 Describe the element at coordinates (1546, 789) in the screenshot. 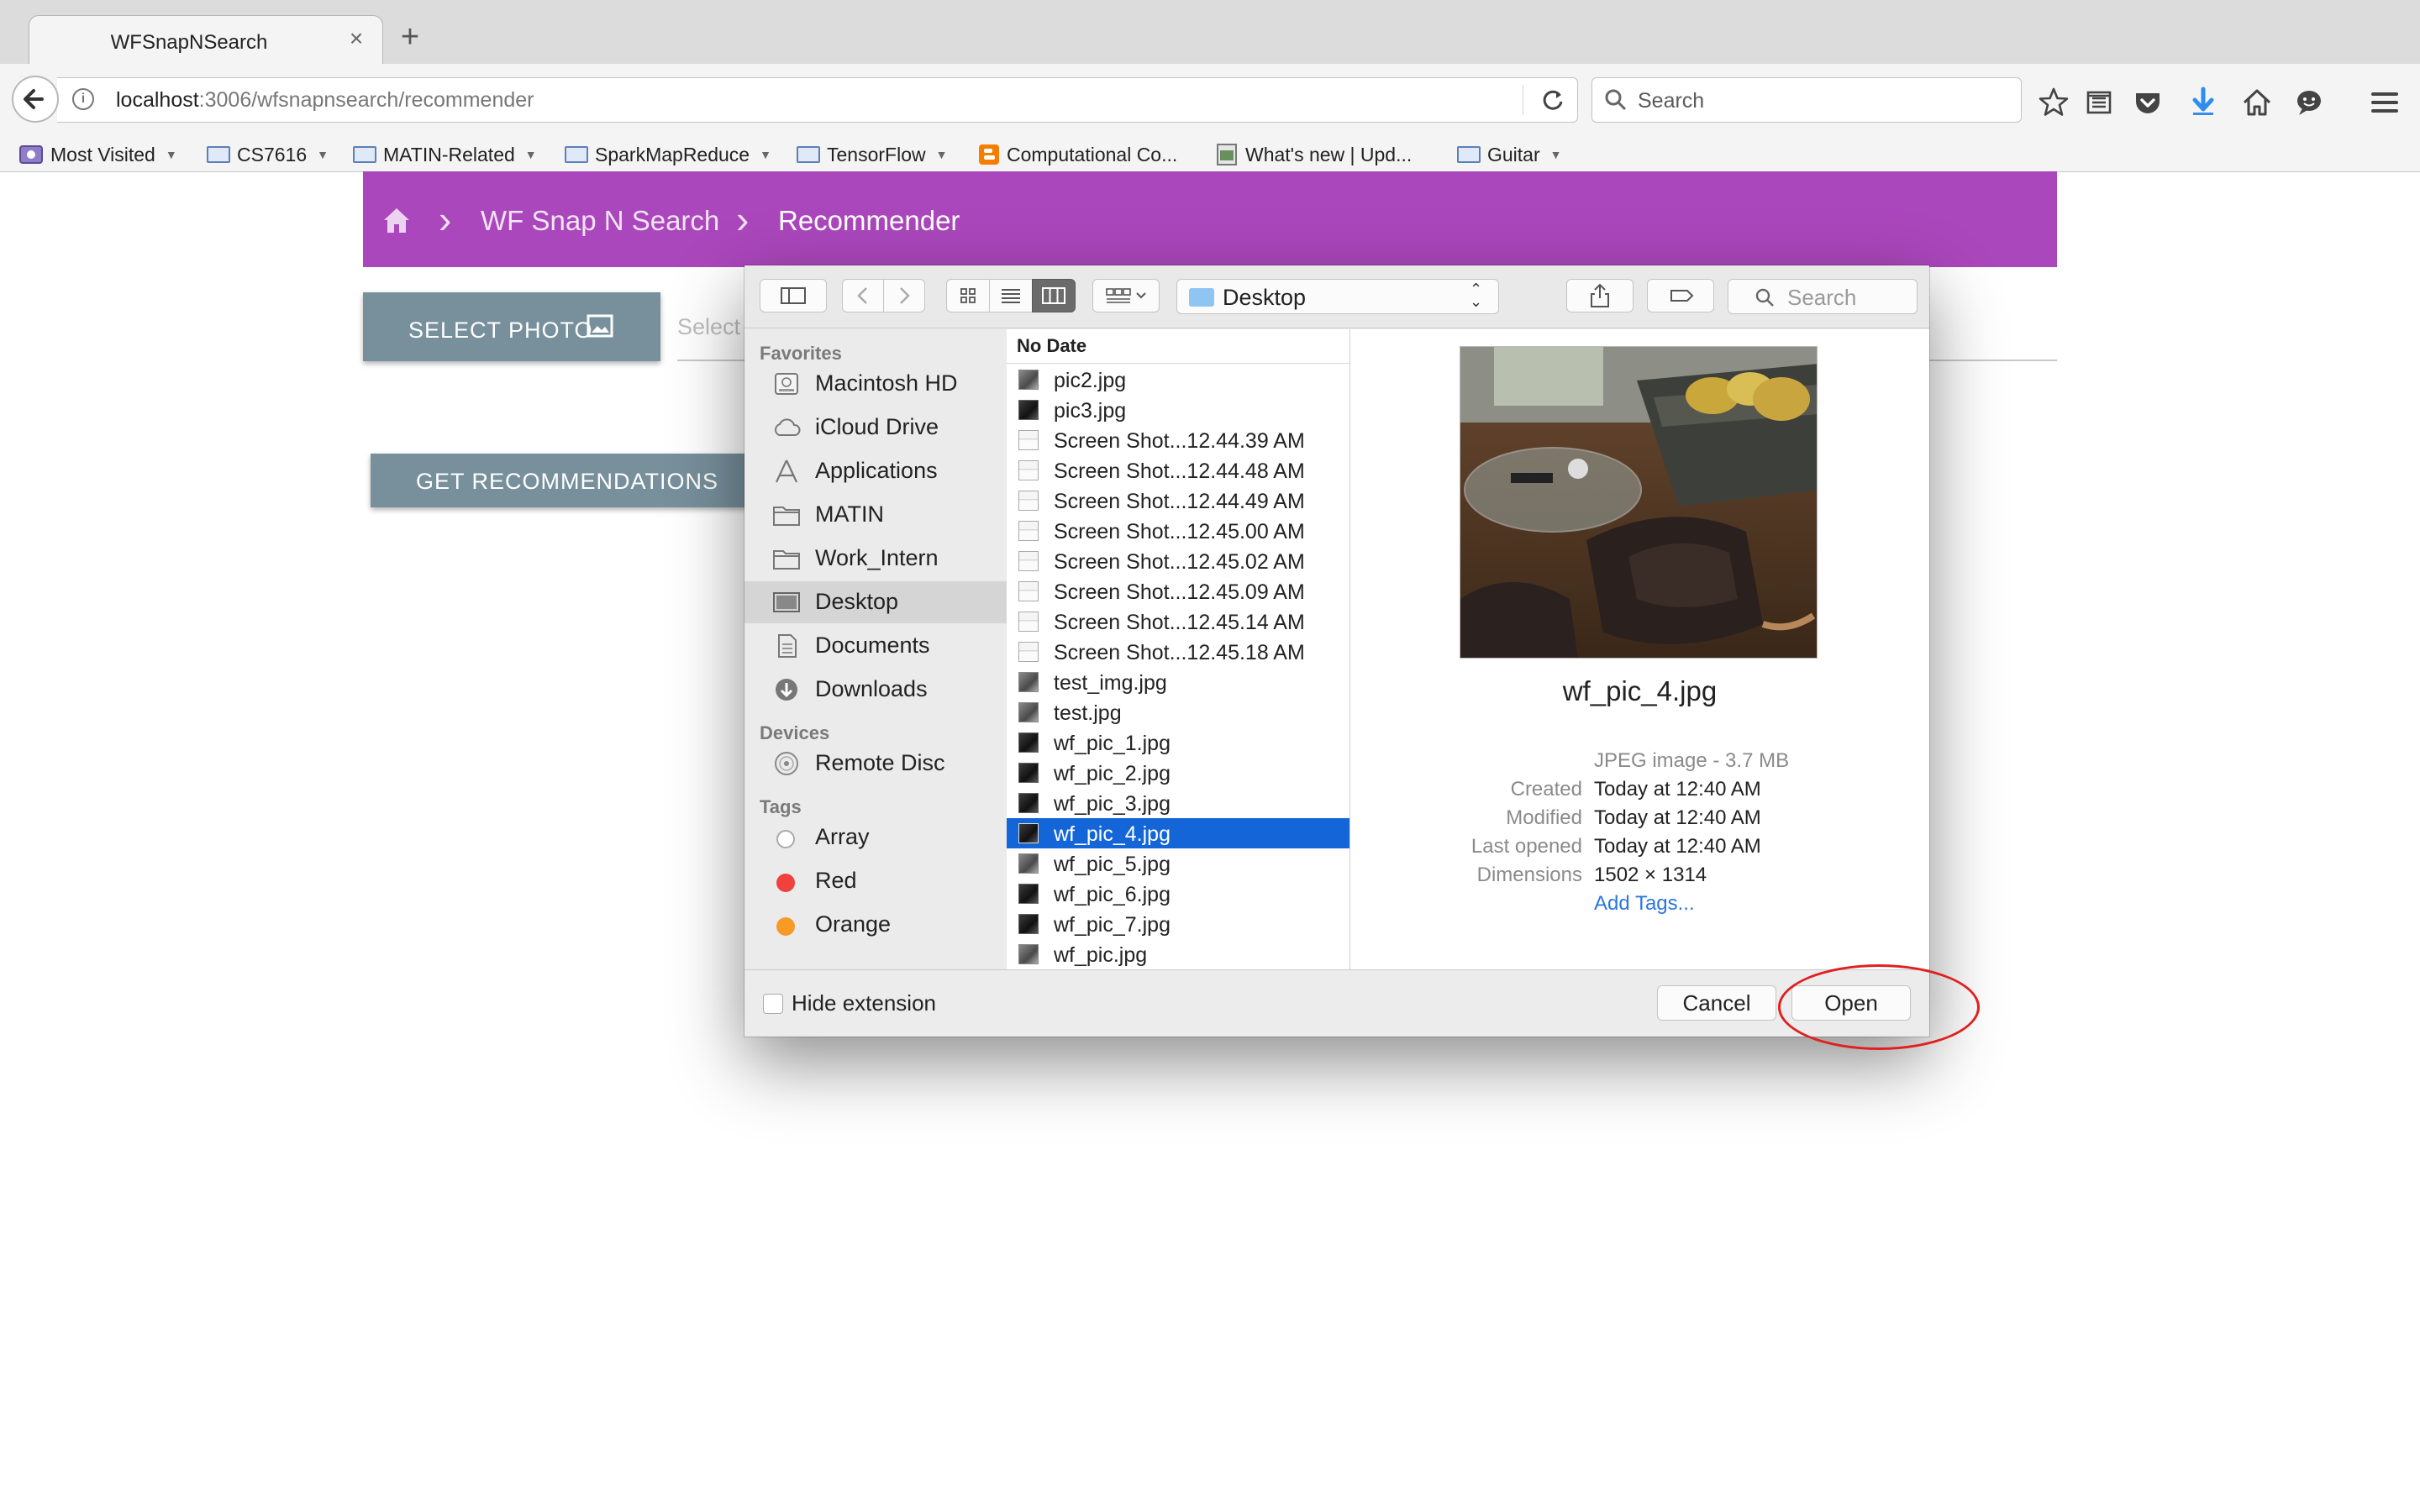

I see `meta-created-key: Created` at that location.